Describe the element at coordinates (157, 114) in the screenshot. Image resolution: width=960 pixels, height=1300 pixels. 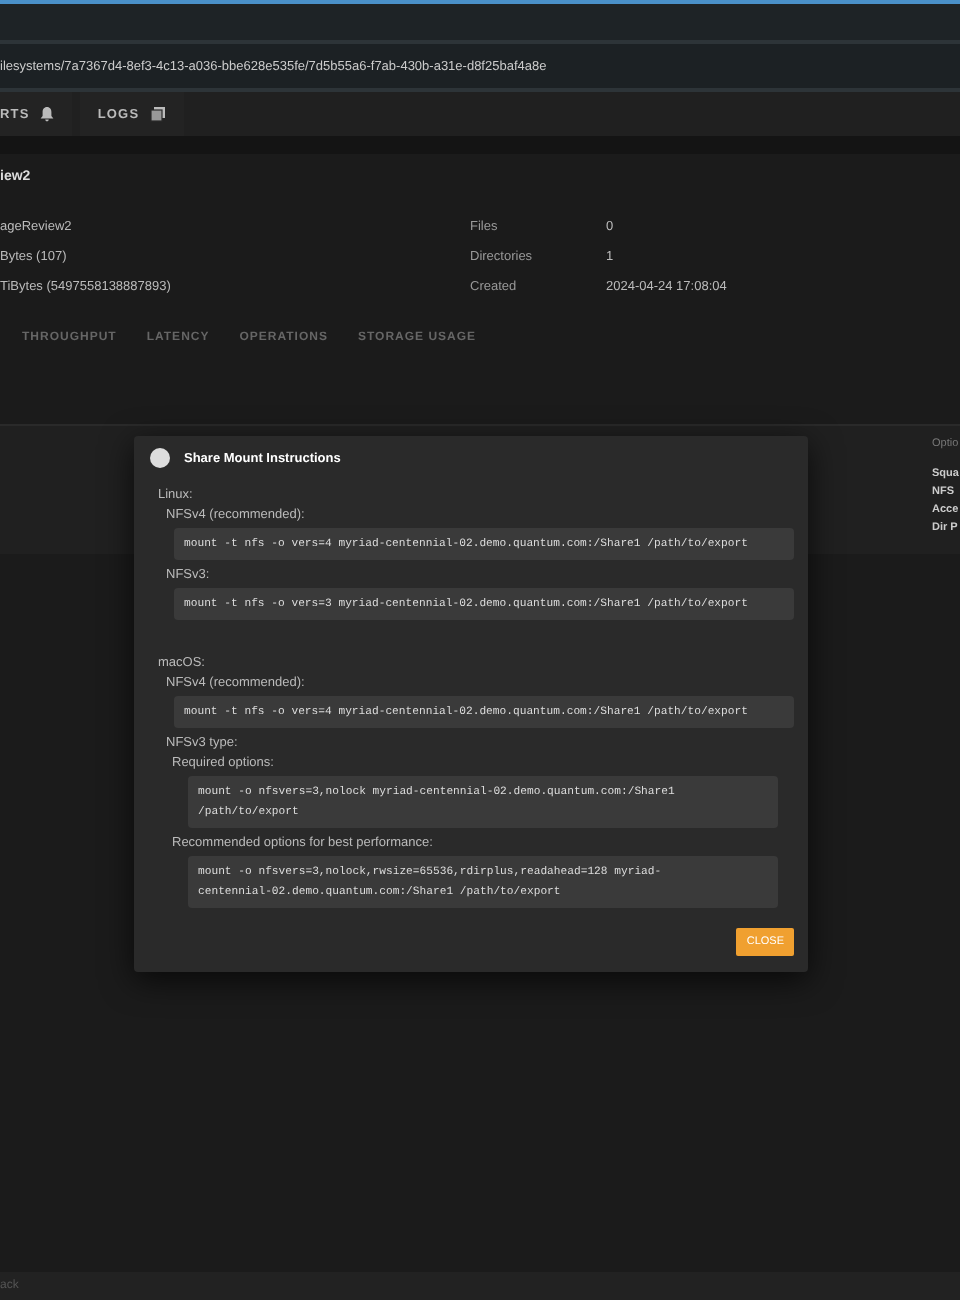
I see `pages-icon` at that location.